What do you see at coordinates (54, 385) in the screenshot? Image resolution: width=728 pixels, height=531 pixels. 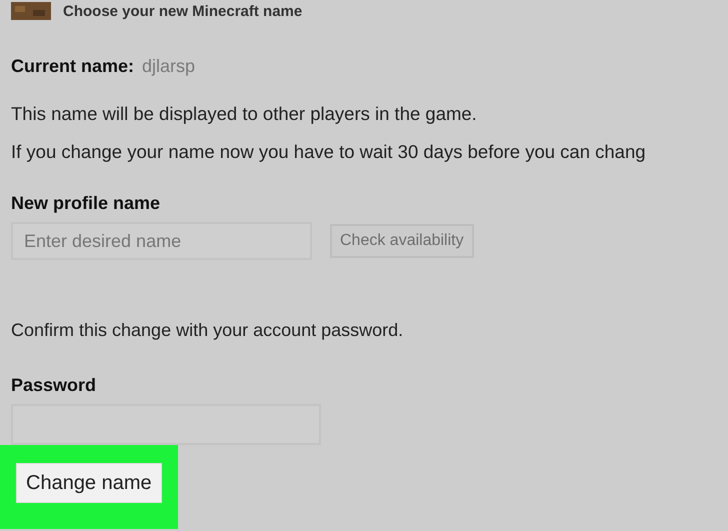 I see `field-label: Password` at bounding box center [54, 385].